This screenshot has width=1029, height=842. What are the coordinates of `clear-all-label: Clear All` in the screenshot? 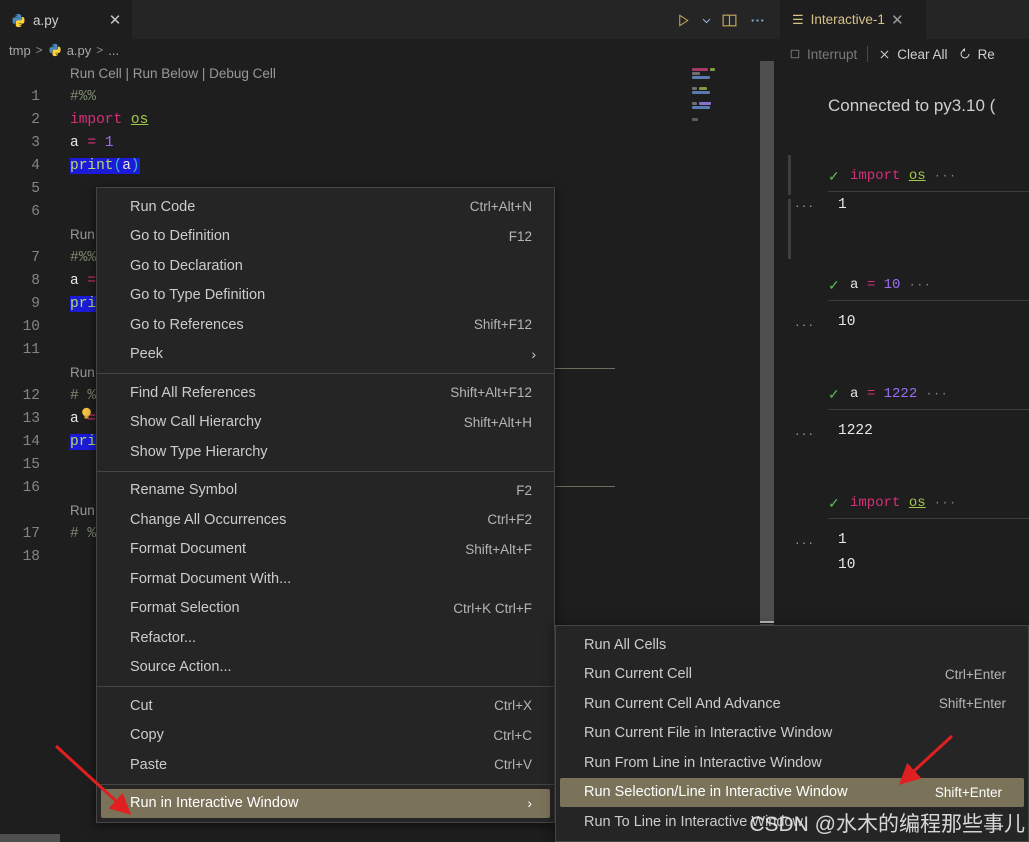 It's located at (922, 54).